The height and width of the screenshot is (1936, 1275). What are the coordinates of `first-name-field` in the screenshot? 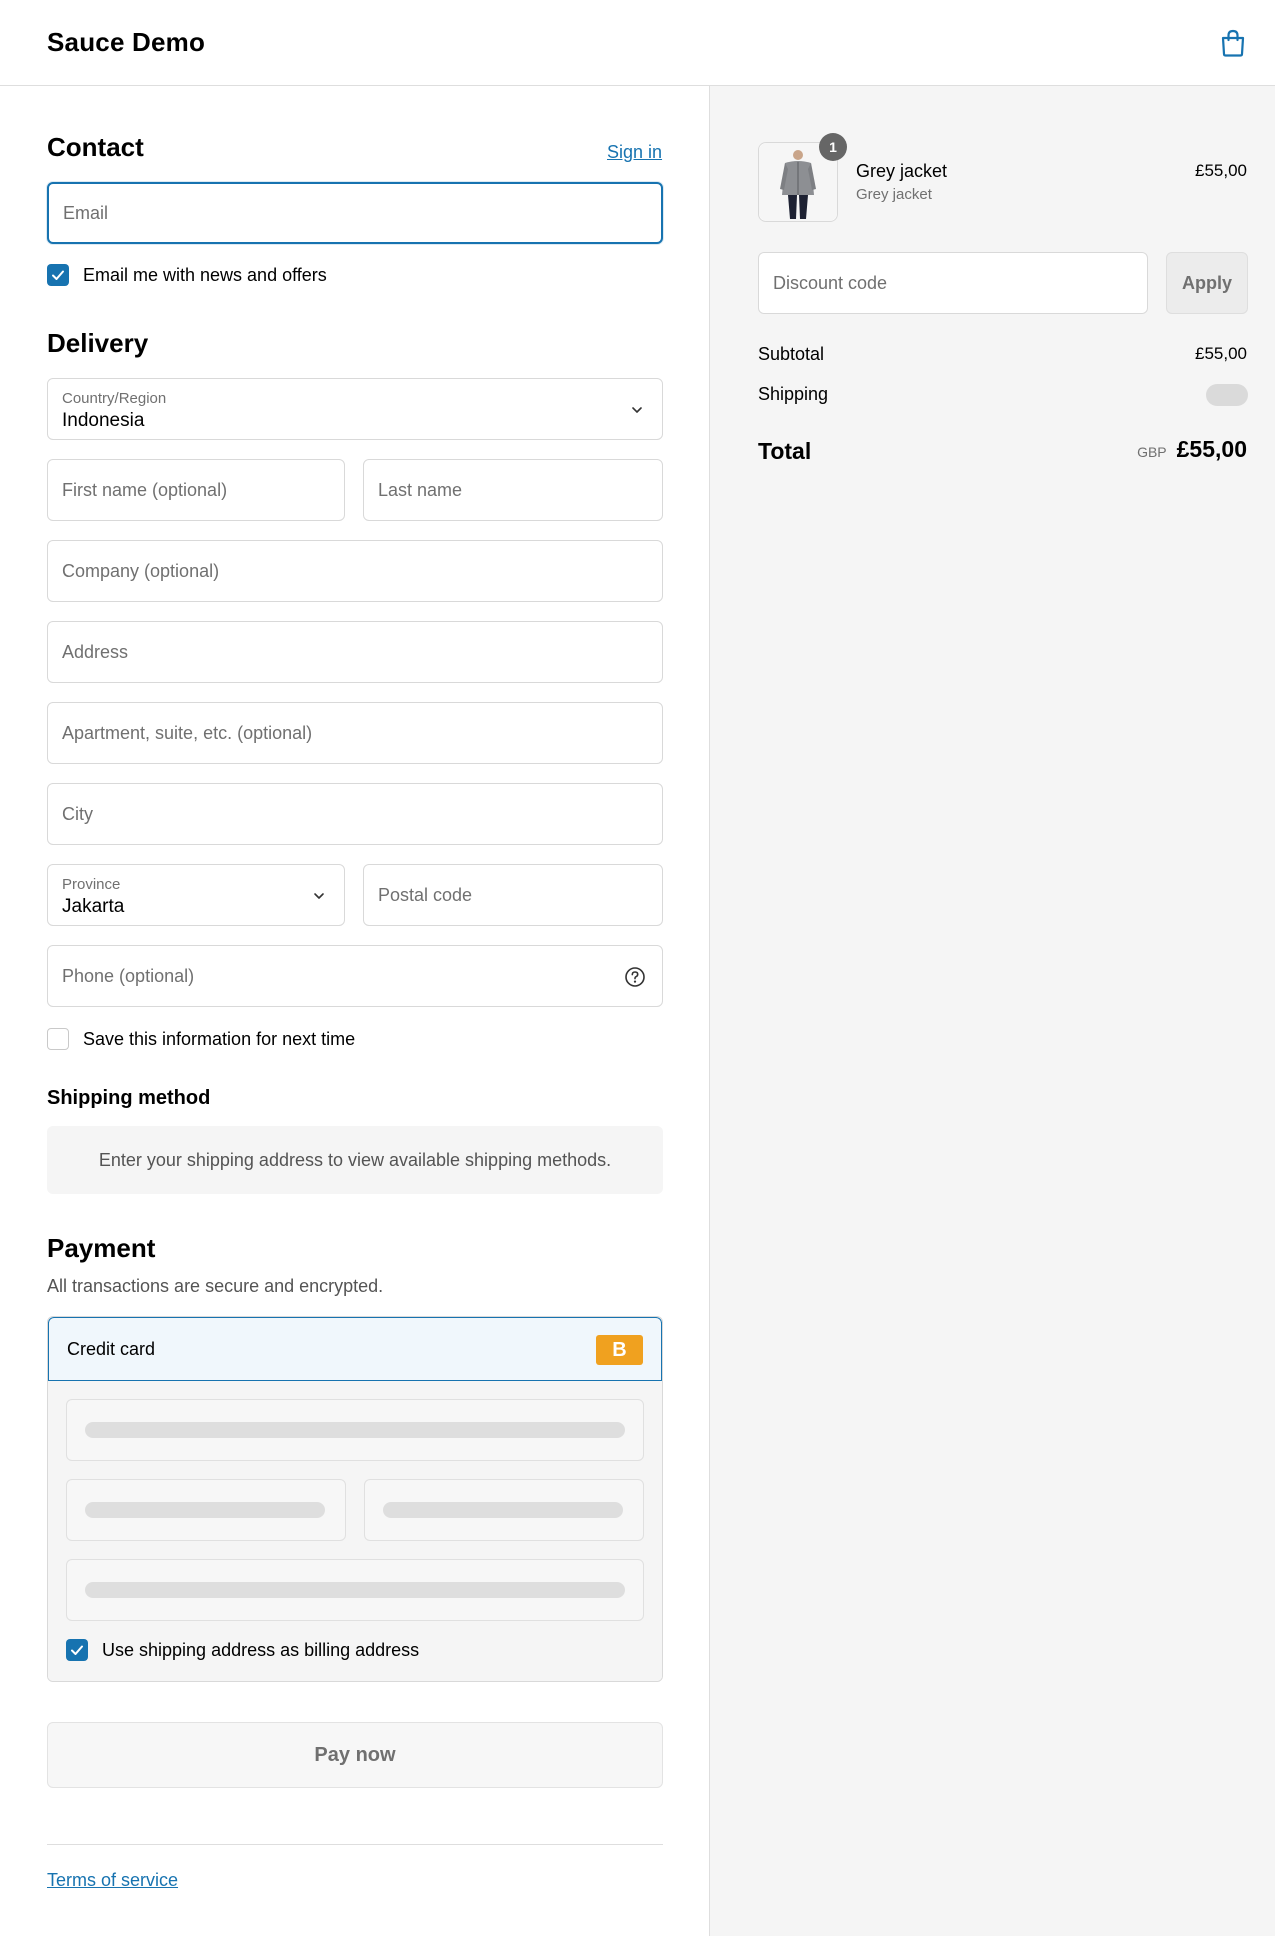 It's located at (196, 490).